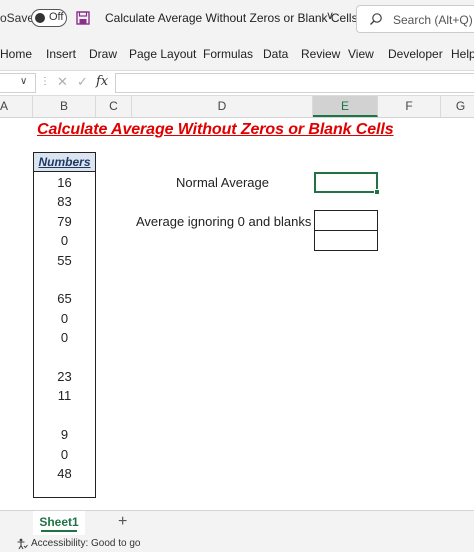 This screenshot has width=474, height=555. I want to click on number-cell: 79, so click(64, 221).